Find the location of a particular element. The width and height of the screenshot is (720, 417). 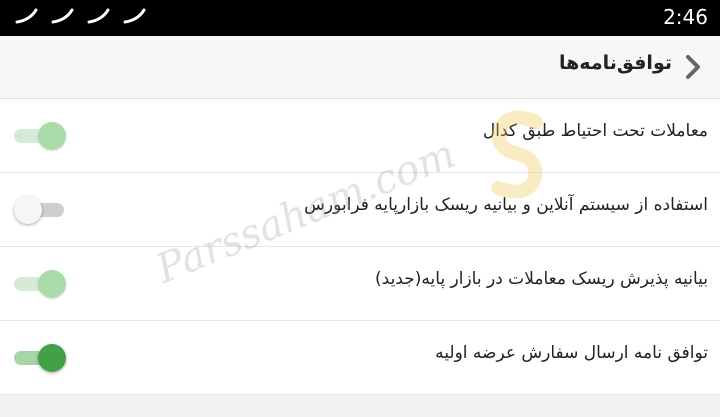

chevron-right-icon is located at coordinates (693, 67).